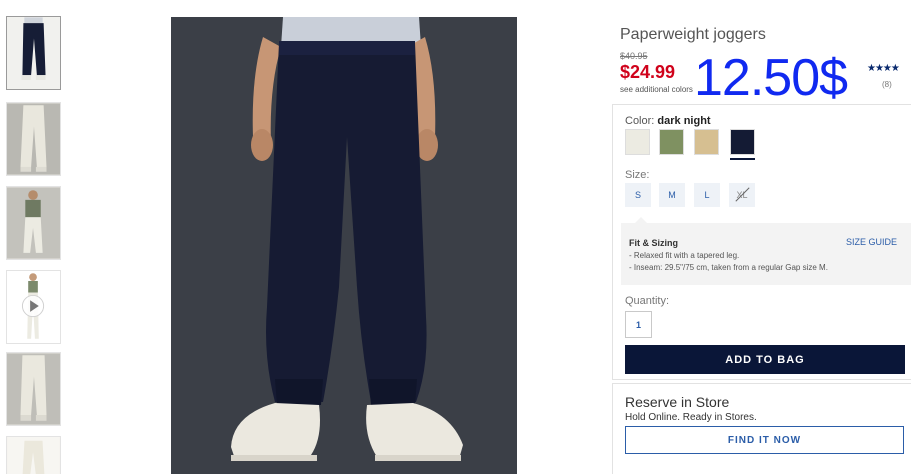 The image size is (911, 474). Describe the element at coordinates (637, 175) in the screenshot. I see `size-label: Size:` at that location.